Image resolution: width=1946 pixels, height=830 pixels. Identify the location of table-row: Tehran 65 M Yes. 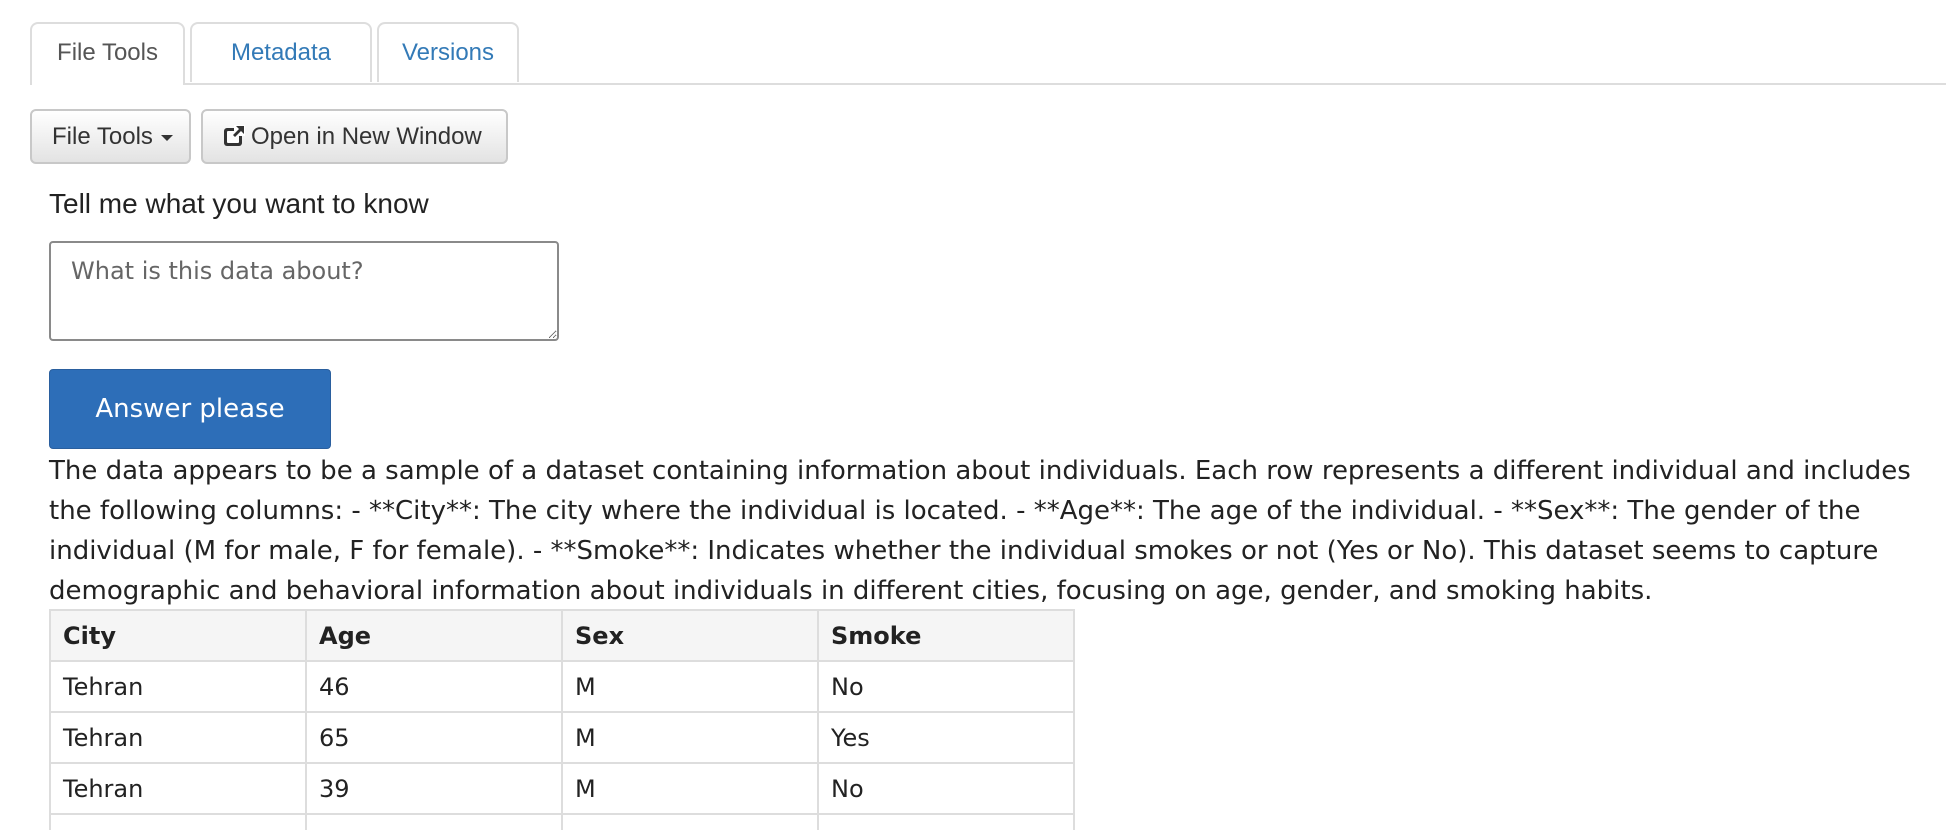
(562, 737).